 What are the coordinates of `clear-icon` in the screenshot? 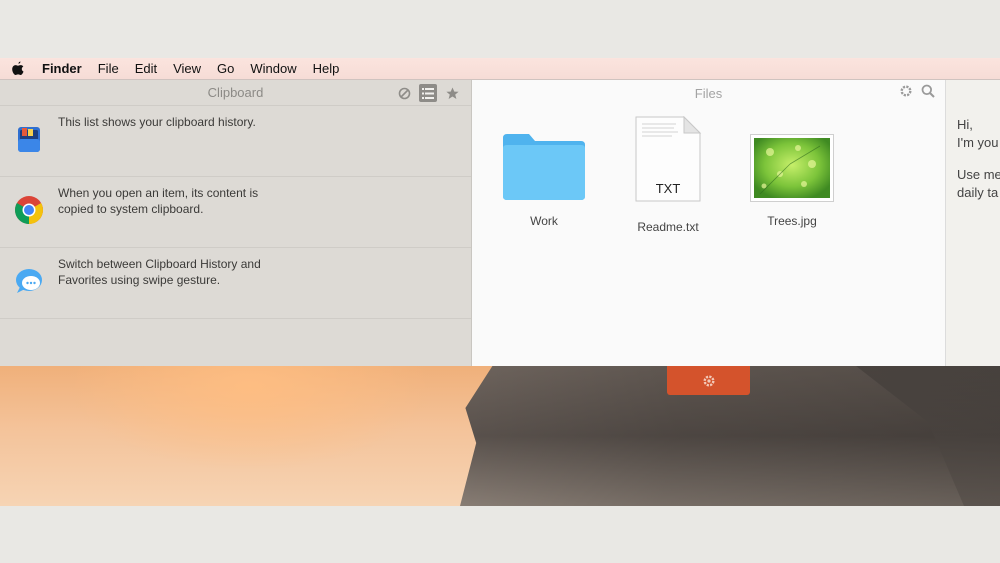 It's located at (404, 93).